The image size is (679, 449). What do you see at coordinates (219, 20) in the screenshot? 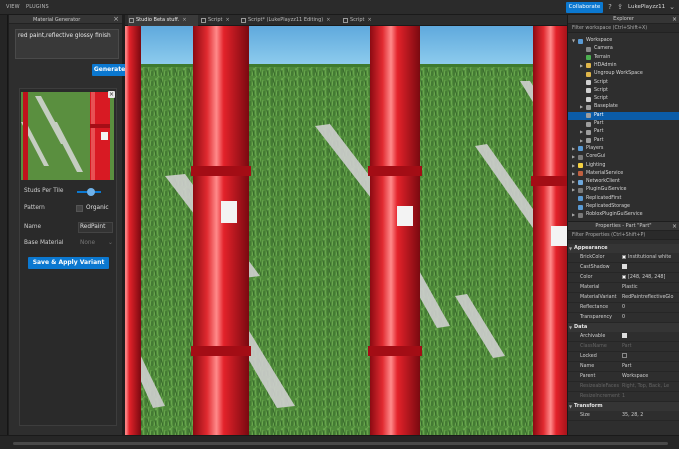
I see `tab-script: Script ×` at bounding box center [219, 20].